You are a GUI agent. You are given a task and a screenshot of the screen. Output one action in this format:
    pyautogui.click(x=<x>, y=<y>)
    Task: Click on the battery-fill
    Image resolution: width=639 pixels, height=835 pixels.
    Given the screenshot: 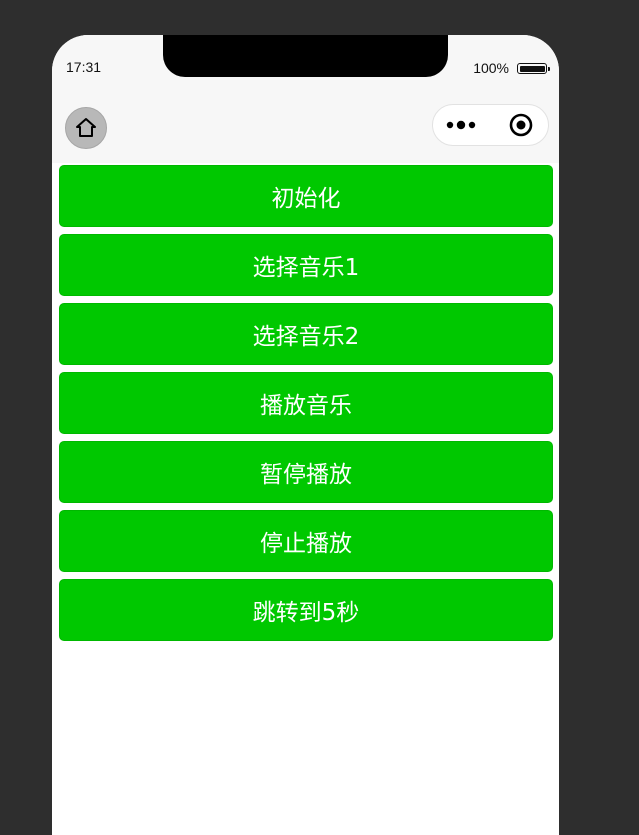 What is the action you would take?
    pyautogui.click(x=532, y=68)
    